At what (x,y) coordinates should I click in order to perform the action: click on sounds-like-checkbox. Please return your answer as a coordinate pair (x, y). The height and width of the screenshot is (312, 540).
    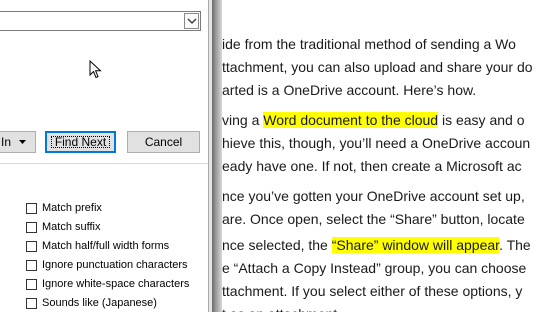
    Looking at the image, I should click on (31, 303).